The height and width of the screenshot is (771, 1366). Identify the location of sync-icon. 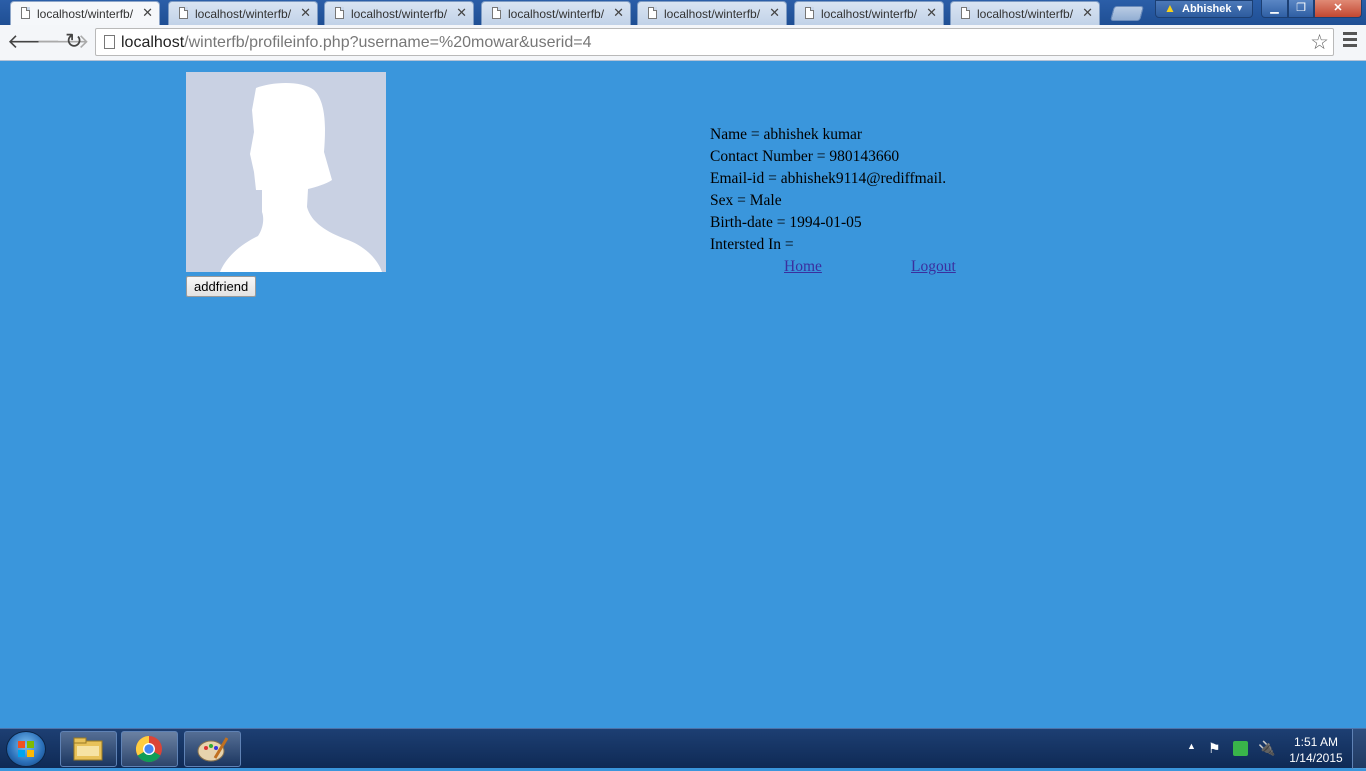
(1240, 748).